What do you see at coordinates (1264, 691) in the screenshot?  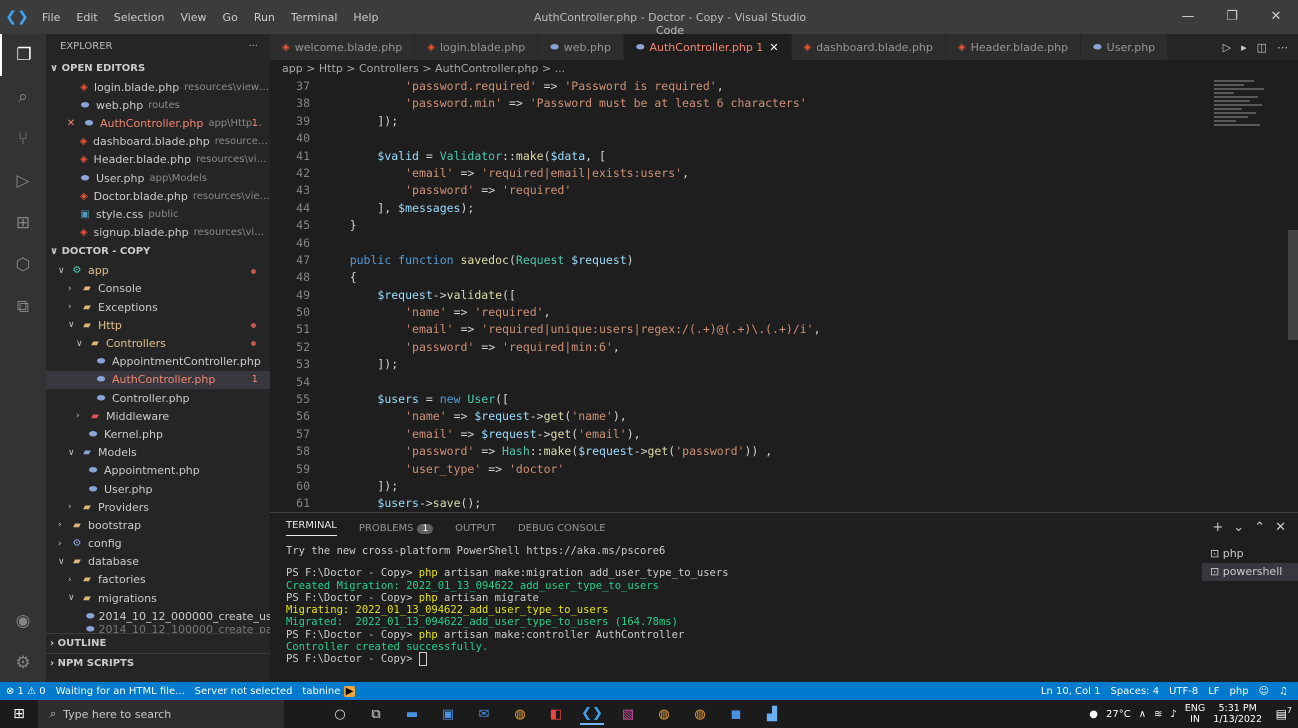 I see `feedback-icon: ☺` at bounding box center [1264, 691].